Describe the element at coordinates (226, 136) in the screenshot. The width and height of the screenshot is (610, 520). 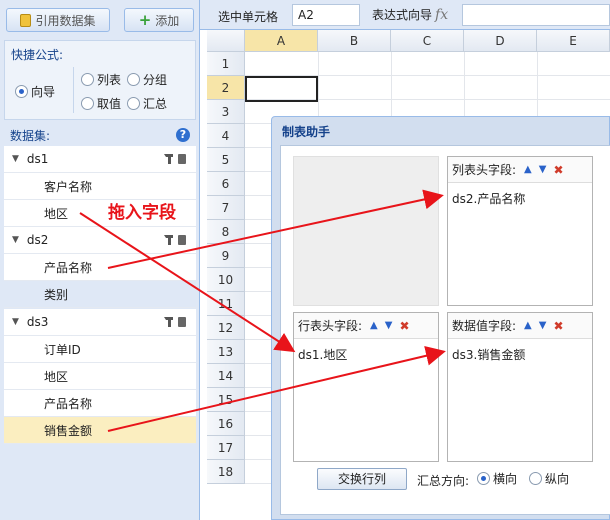
I see `row-header: 4` at that location.